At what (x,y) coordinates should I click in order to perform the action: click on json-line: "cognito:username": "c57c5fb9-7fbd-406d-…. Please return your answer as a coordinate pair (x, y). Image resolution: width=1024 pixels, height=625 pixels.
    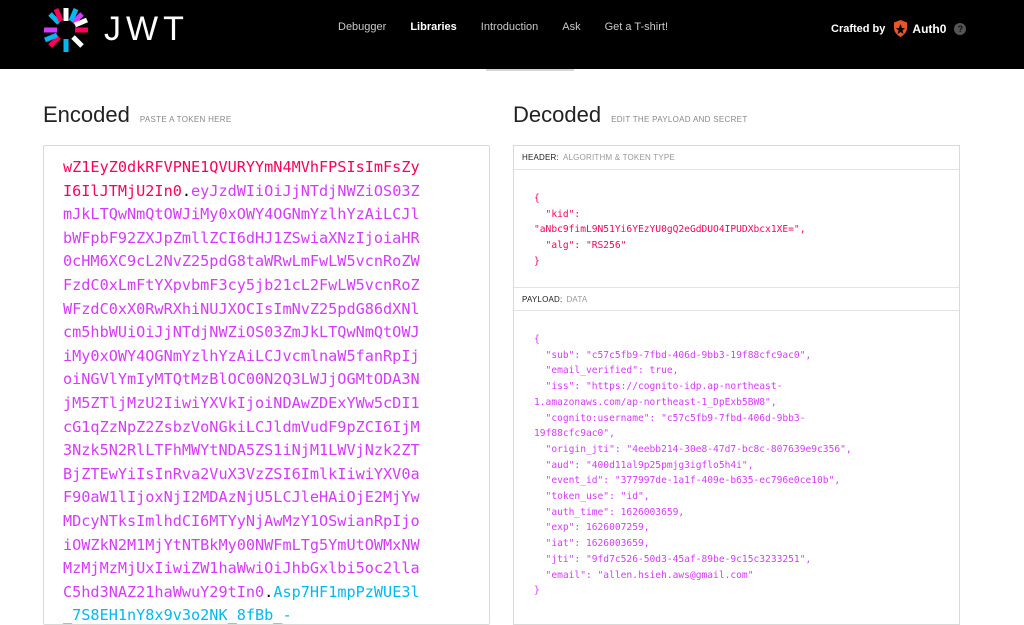
    Looking at the image, I should click on (670, 418).